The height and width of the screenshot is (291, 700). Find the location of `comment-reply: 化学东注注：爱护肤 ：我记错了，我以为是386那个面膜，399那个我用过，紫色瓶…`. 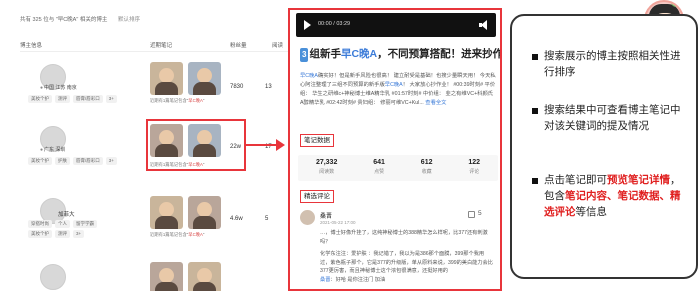

comment-reply: 化学东注注：爱护肤 ：我记错了，我以为是386那个面膜，399那个我用过，紫色瓶… is located at coordinates (406, 267).